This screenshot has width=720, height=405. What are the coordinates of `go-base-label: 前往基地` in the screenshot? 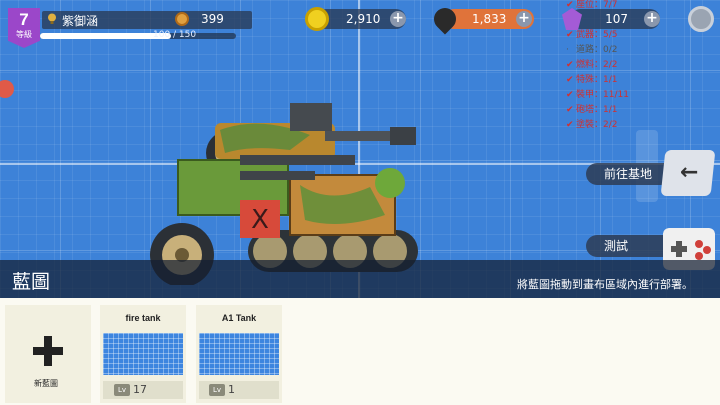 It's located at (628, 174).